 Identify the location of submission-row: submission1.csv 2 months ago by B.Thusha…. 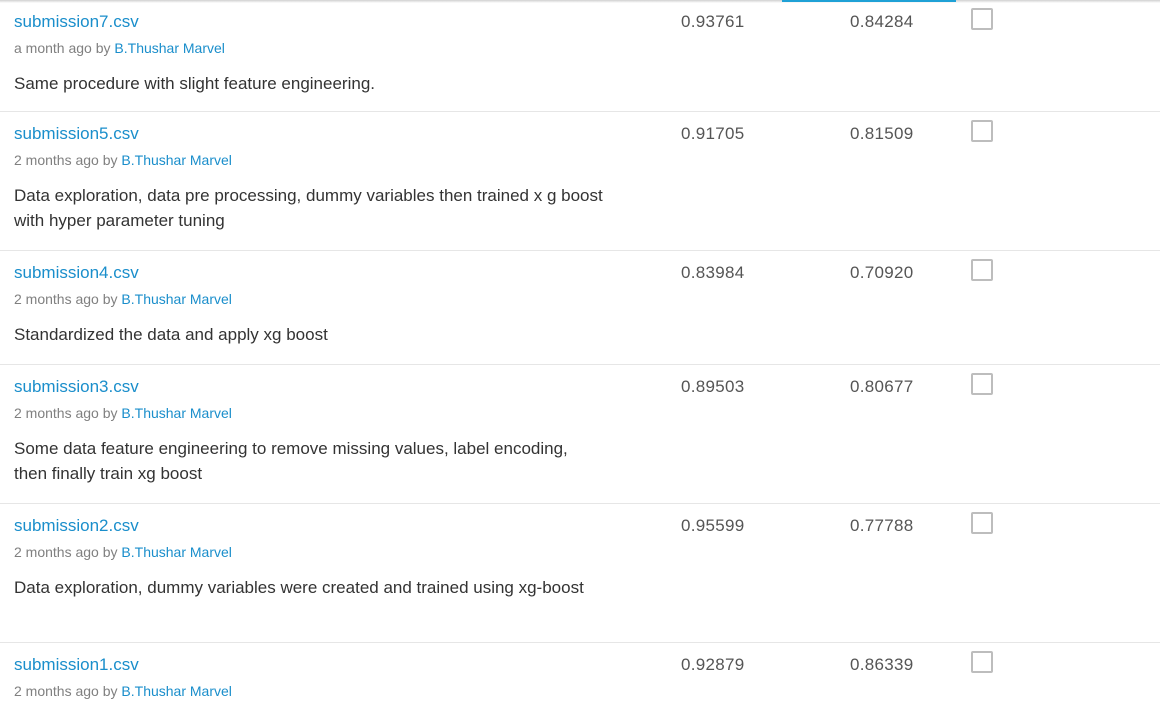
(580, 678).